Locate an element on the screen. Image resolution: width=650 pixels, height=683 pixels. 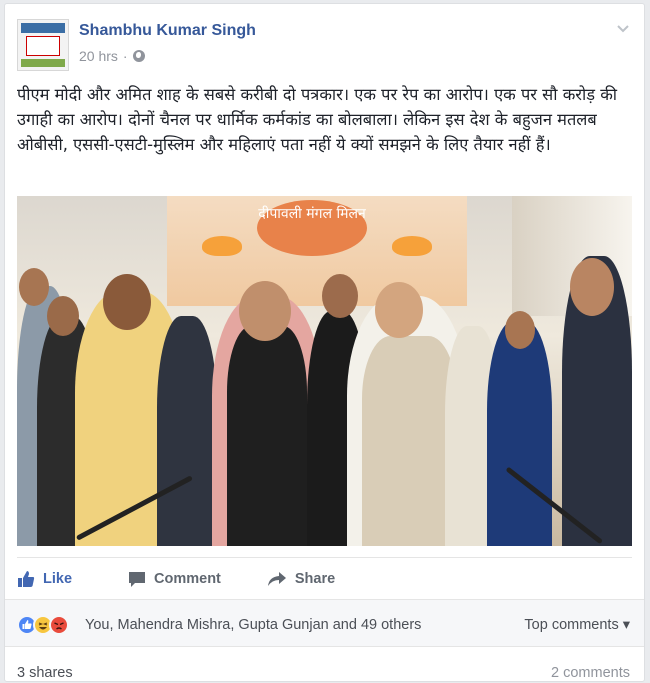
chevron-down-icon is located at coordinates (623, 29).